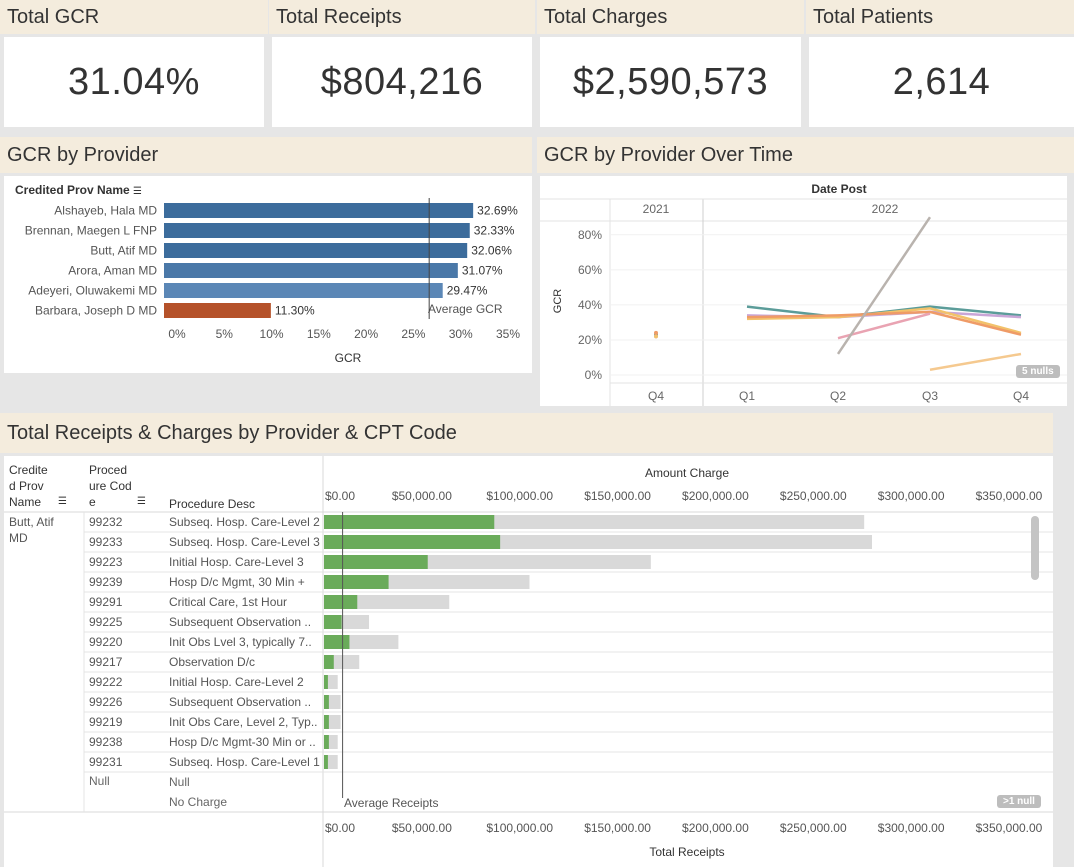 The image size is (1074, 867). Describe the element at coordinates (617, 828) in the screenshot. I see `total-receipts-tick-label: $150,000.00` at that location.